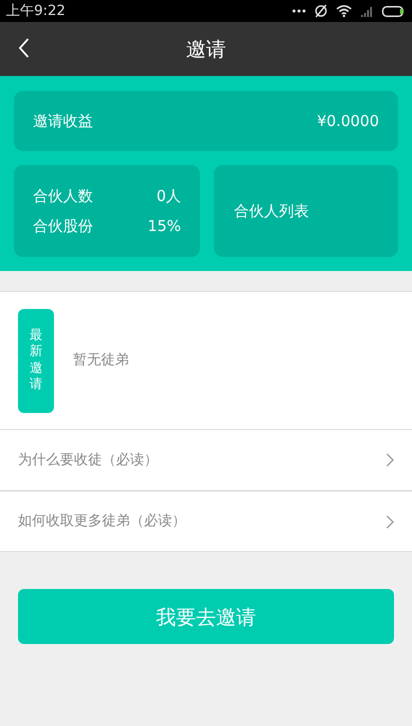 The width and height of the screenshot is (412, 726). What do you see at coordinates (206, 49) in the screenshot?
I see `page-title: 邀请` at bounding box center [206, 49].